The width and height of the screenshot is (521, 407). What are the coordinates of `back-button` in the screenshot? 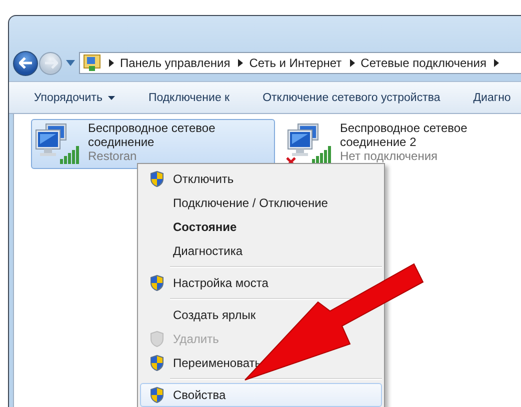 It's located at (25, 63).